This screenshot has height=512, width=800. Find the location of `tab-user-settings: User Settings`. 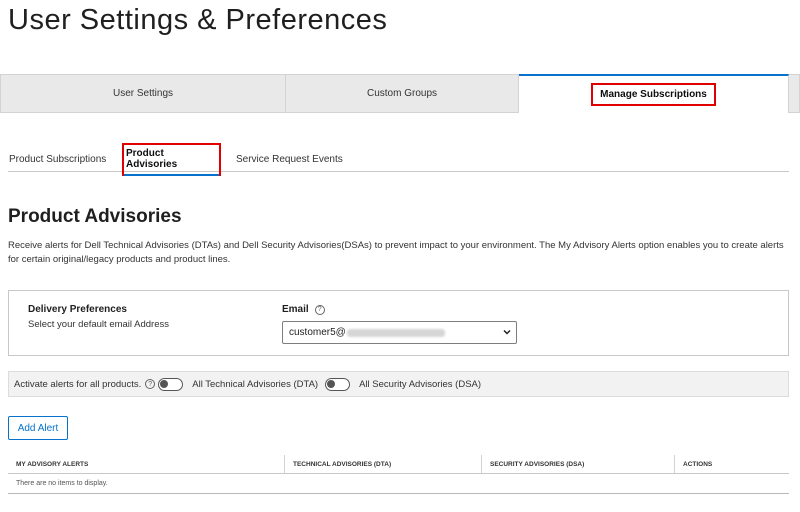

tab-user-settings: User Settings is located at coordinates (143, 93).